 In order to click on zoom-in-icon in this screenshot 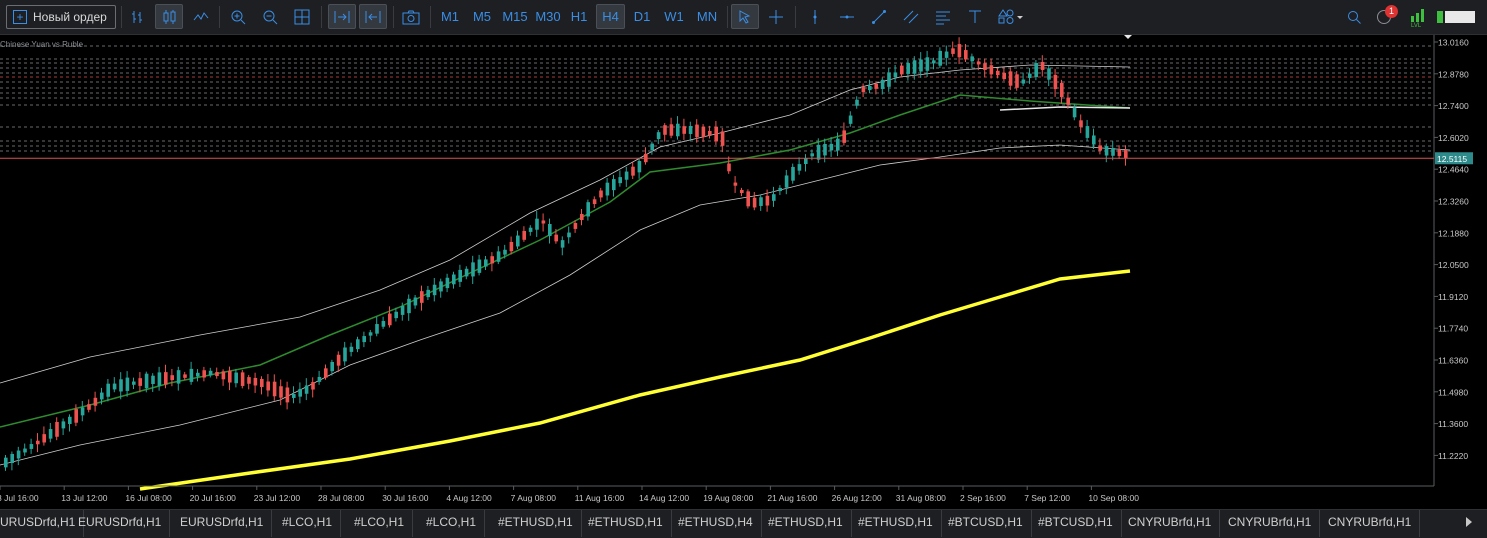, I will do `click(238, 16)`.